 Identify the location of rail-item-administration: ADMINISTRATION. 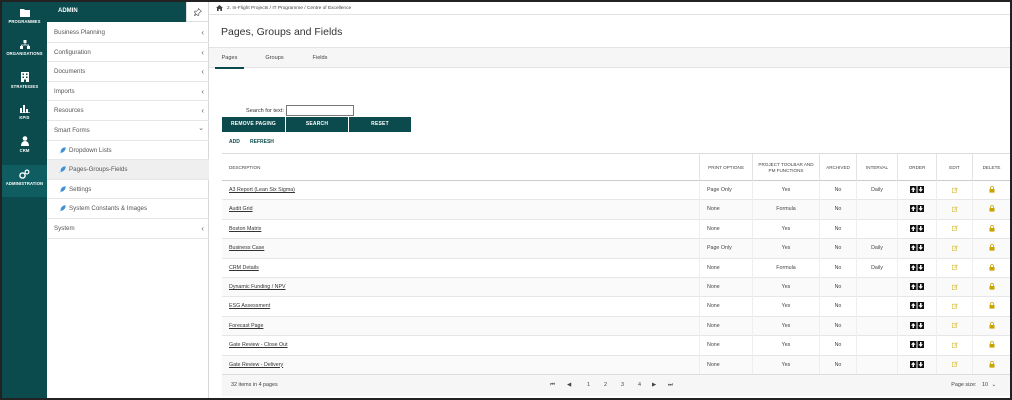
(24, 181).